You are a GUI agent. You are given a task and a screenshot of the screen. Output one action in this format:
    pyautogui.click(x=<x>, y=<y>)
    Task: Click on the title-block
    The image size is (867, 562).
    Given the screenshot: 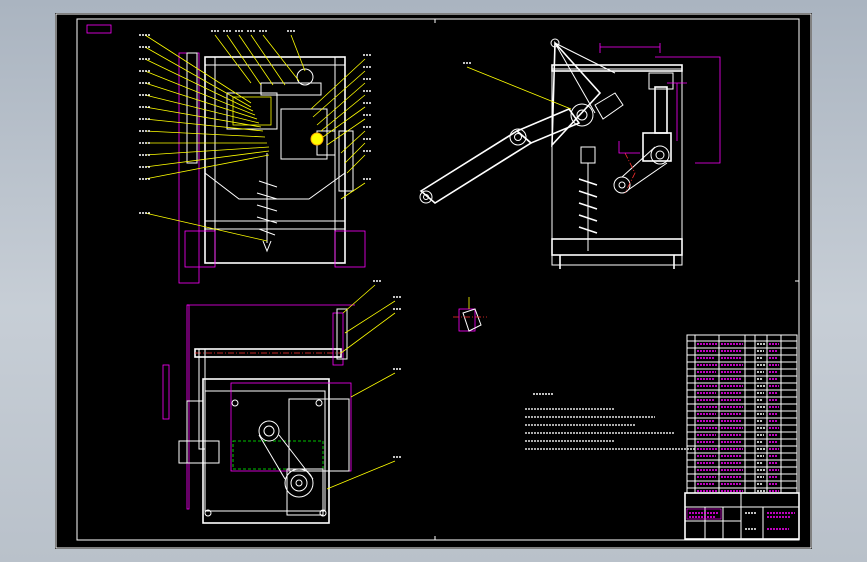 What is the action you would take?
    pyautogui.click(x=742, y=516)
    